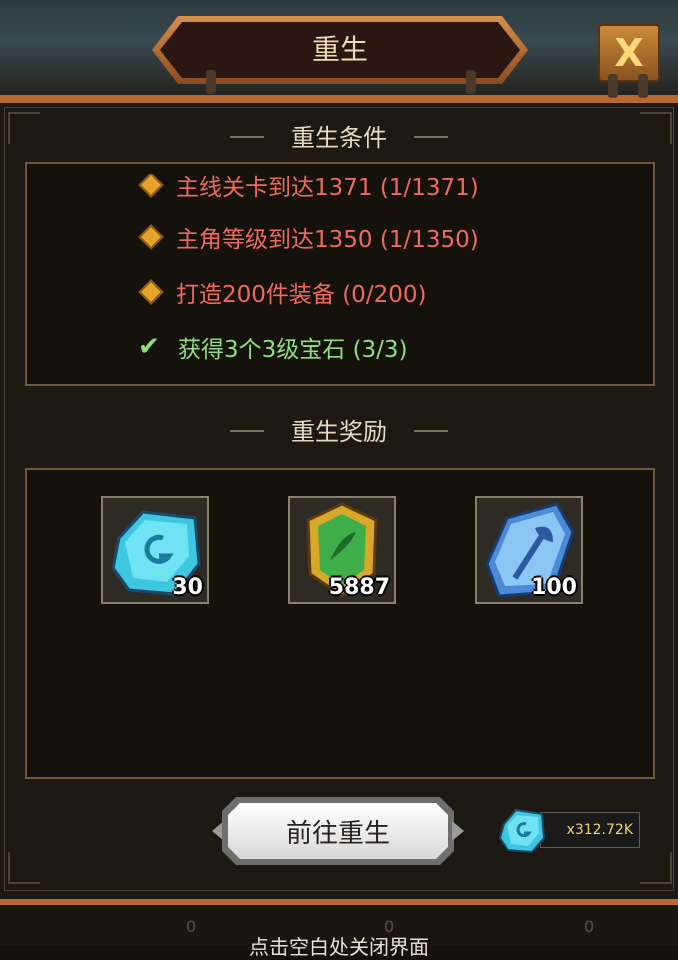 The height and width of the screenshot is (960, 678). What do you see at coordinates (458, 831) in the screenshot?
I see `arrow-right-icon` at bounding box center [458, 831].